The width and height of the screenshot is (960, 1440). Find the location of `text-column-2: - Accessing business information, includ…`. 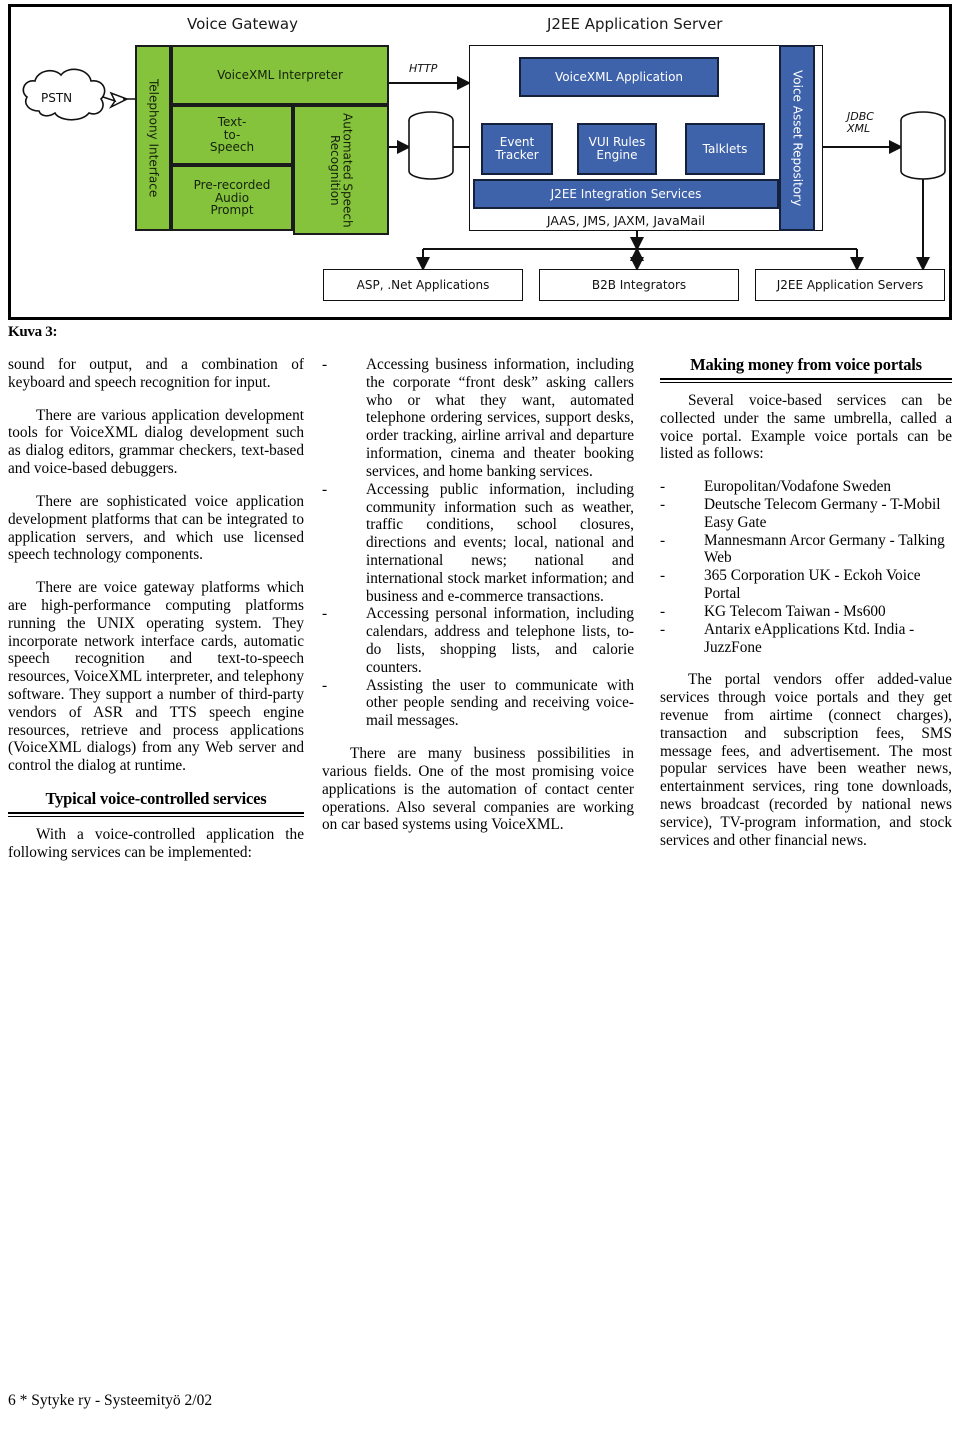

text-column-2: - Accessing business information, includ… is located at coordinates (478, 595).